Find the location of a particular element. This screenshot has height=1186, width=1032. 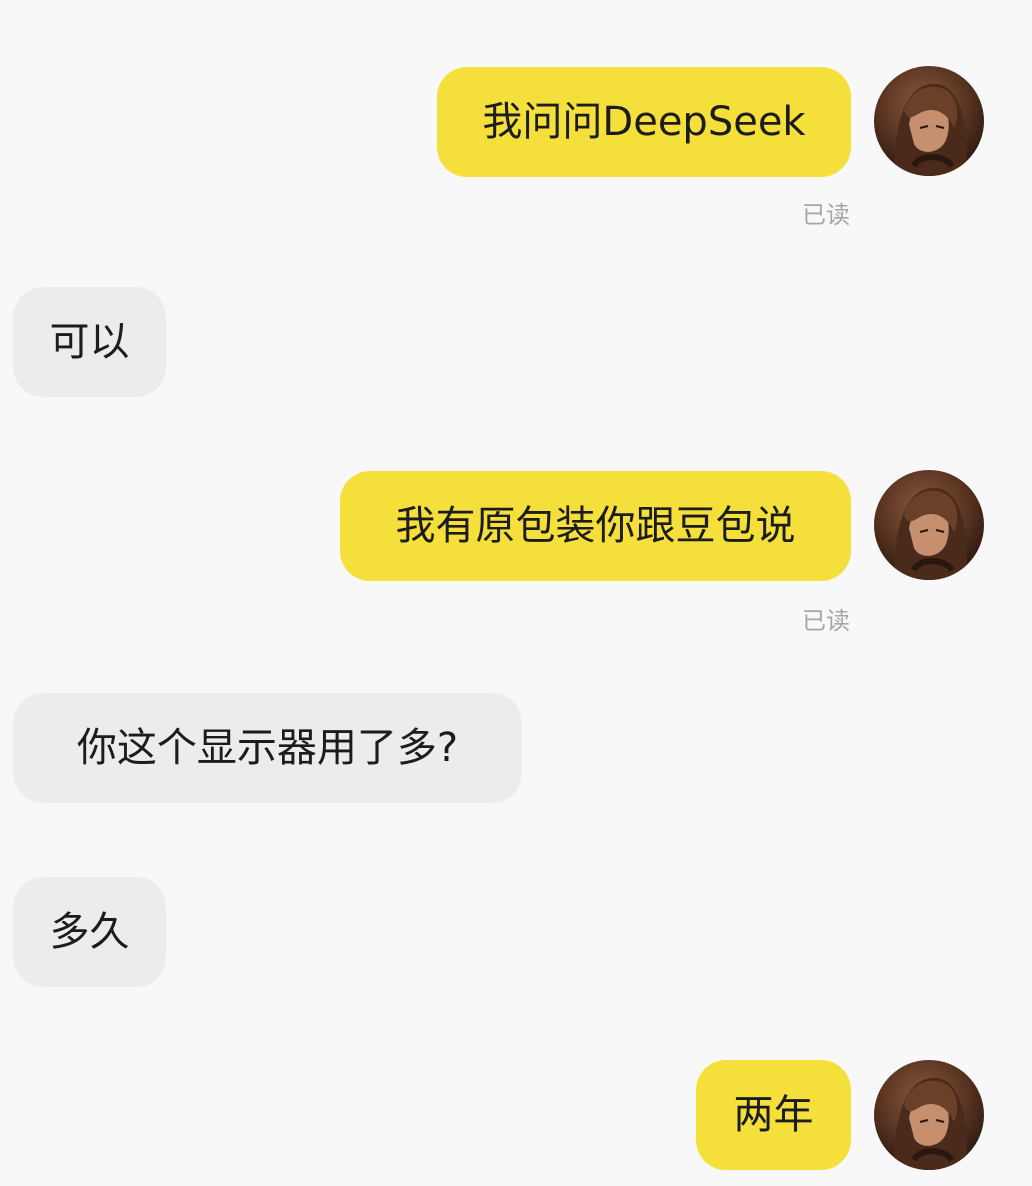

outgoing-message-bubble: 我有原包装你跟豆包说 is located at coordinates (595, 526).